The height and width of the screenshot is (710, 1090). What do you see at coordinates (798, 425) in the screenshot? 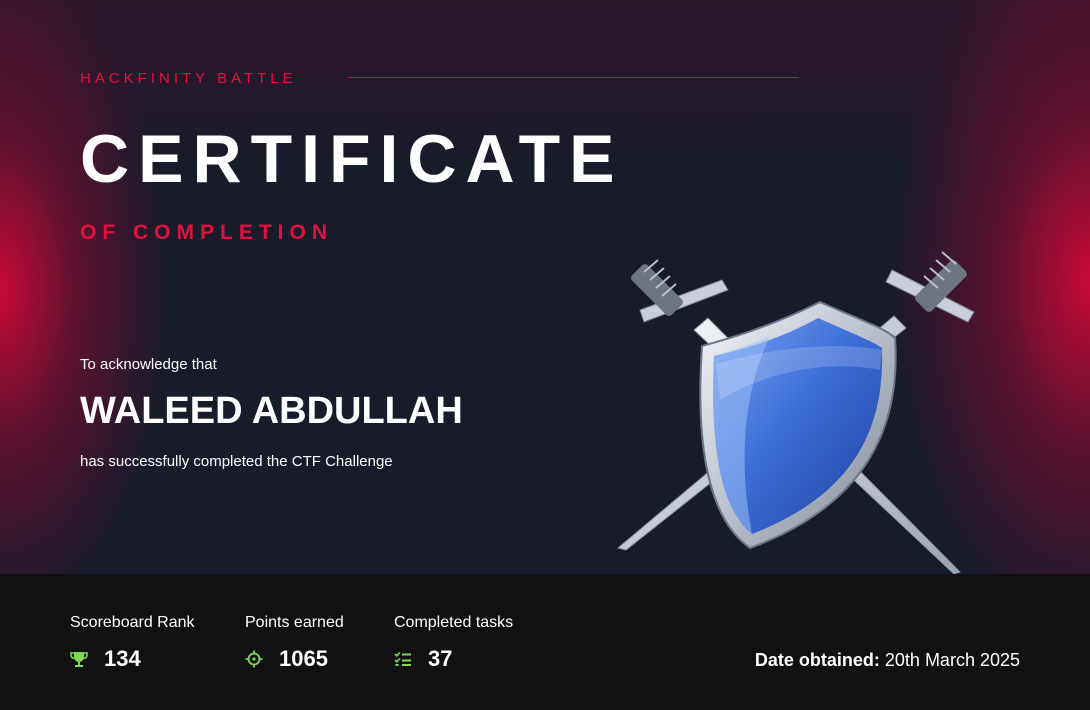
I see `shield` at bounding box center [798, 425].